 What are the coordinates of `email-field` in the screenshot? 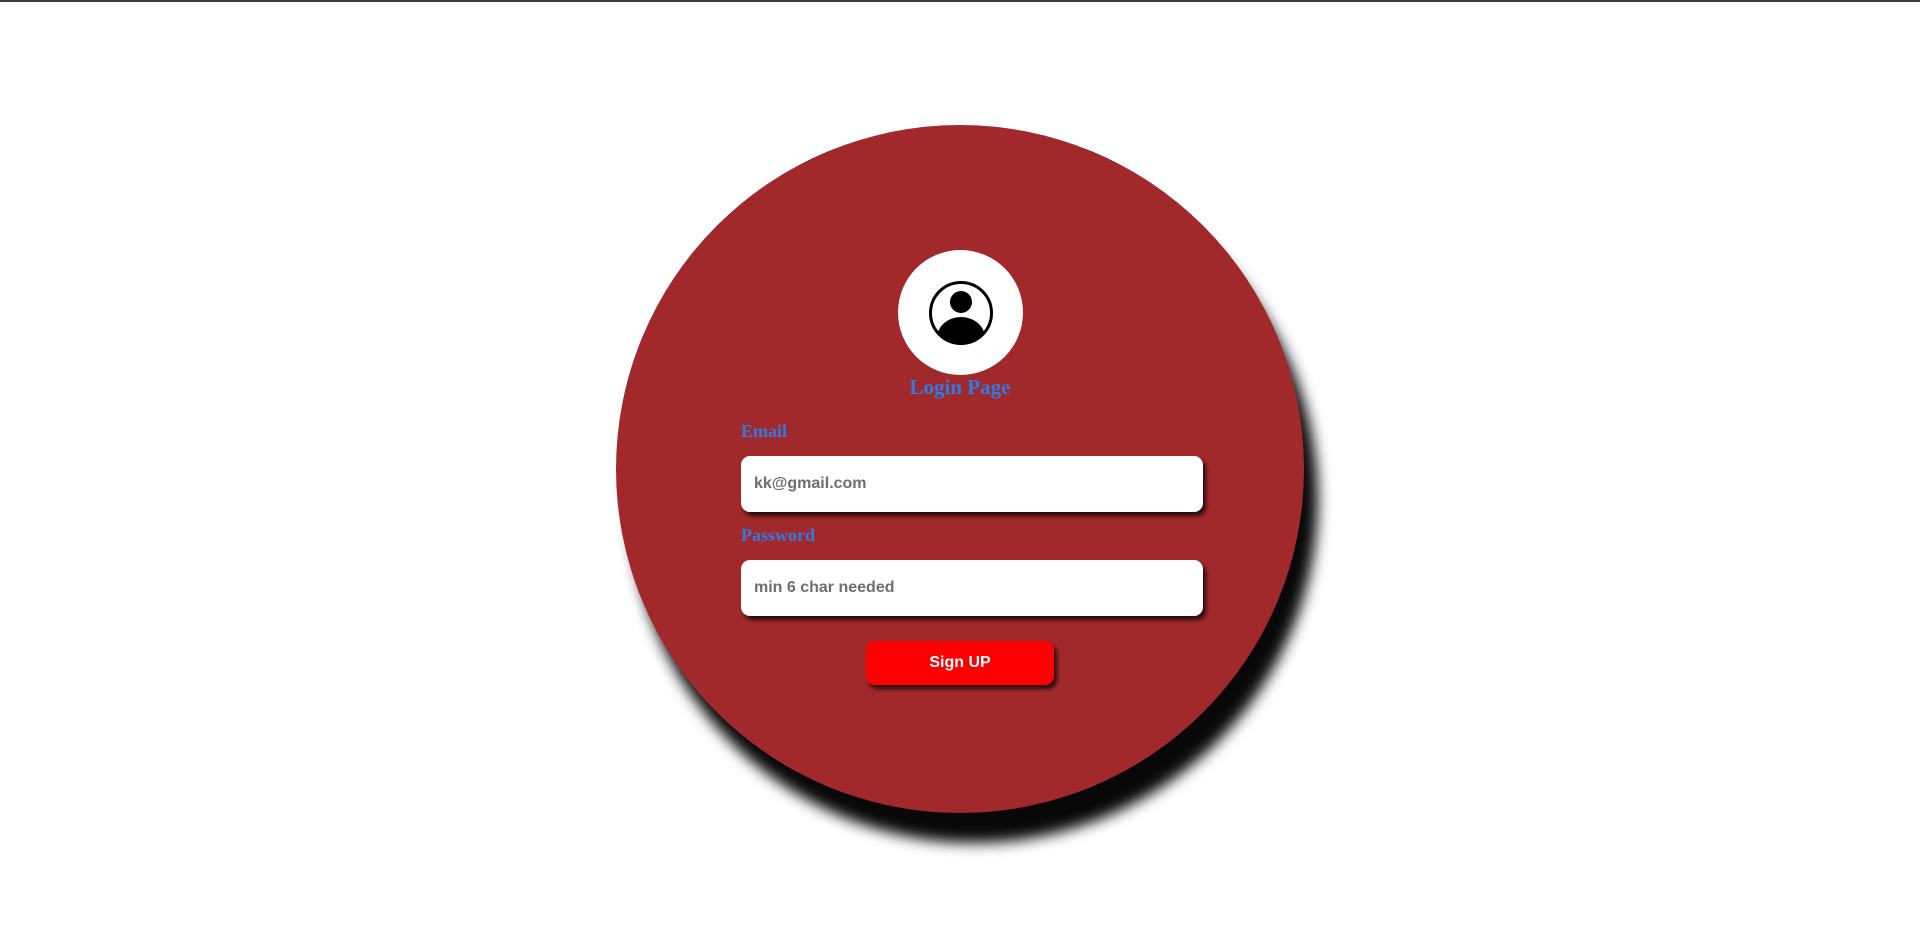 It's located at (972, 484).